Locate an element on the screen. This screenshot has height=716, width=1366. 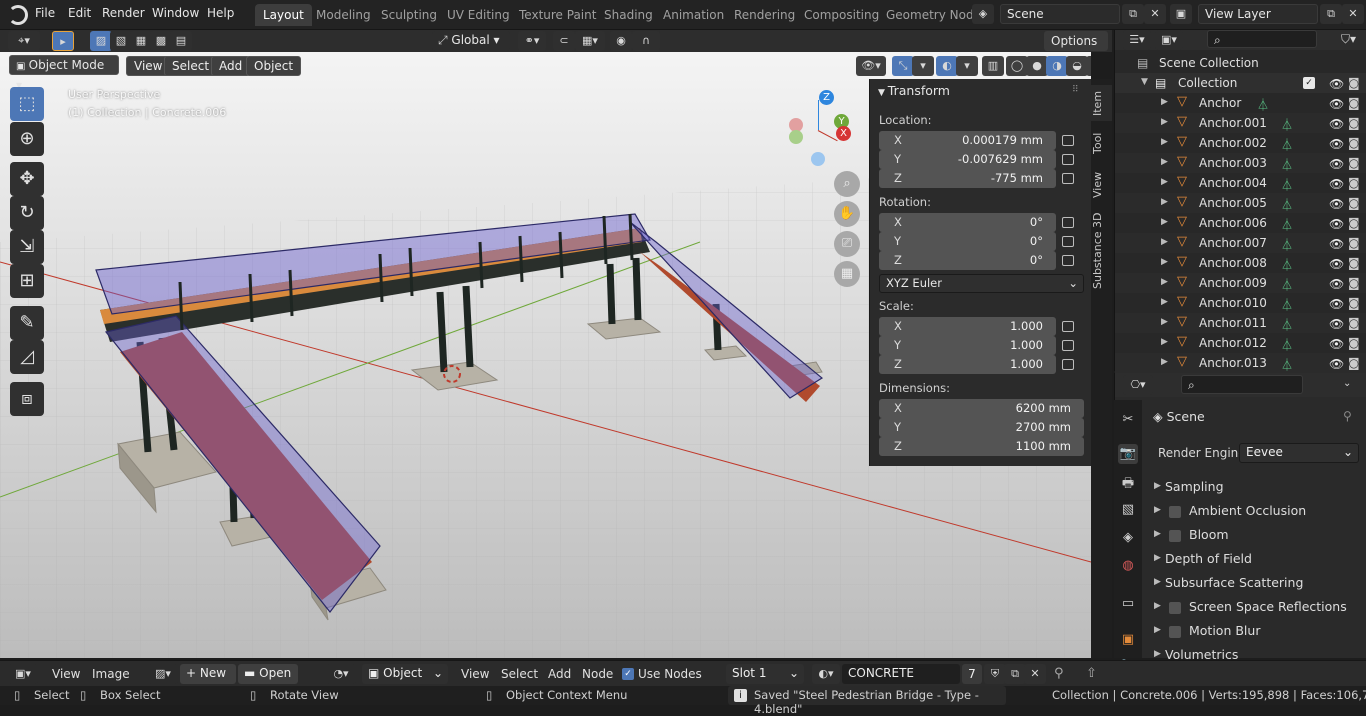
wireframe-shading-icon: ◯ is located at coordinates (1017, 66).